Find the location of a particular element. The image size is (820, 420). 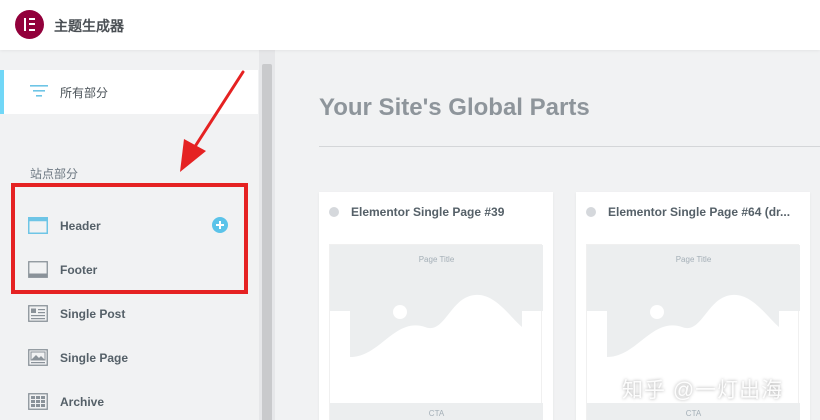

template-preview: Page Title CTA is located at coordinates (436, 332).